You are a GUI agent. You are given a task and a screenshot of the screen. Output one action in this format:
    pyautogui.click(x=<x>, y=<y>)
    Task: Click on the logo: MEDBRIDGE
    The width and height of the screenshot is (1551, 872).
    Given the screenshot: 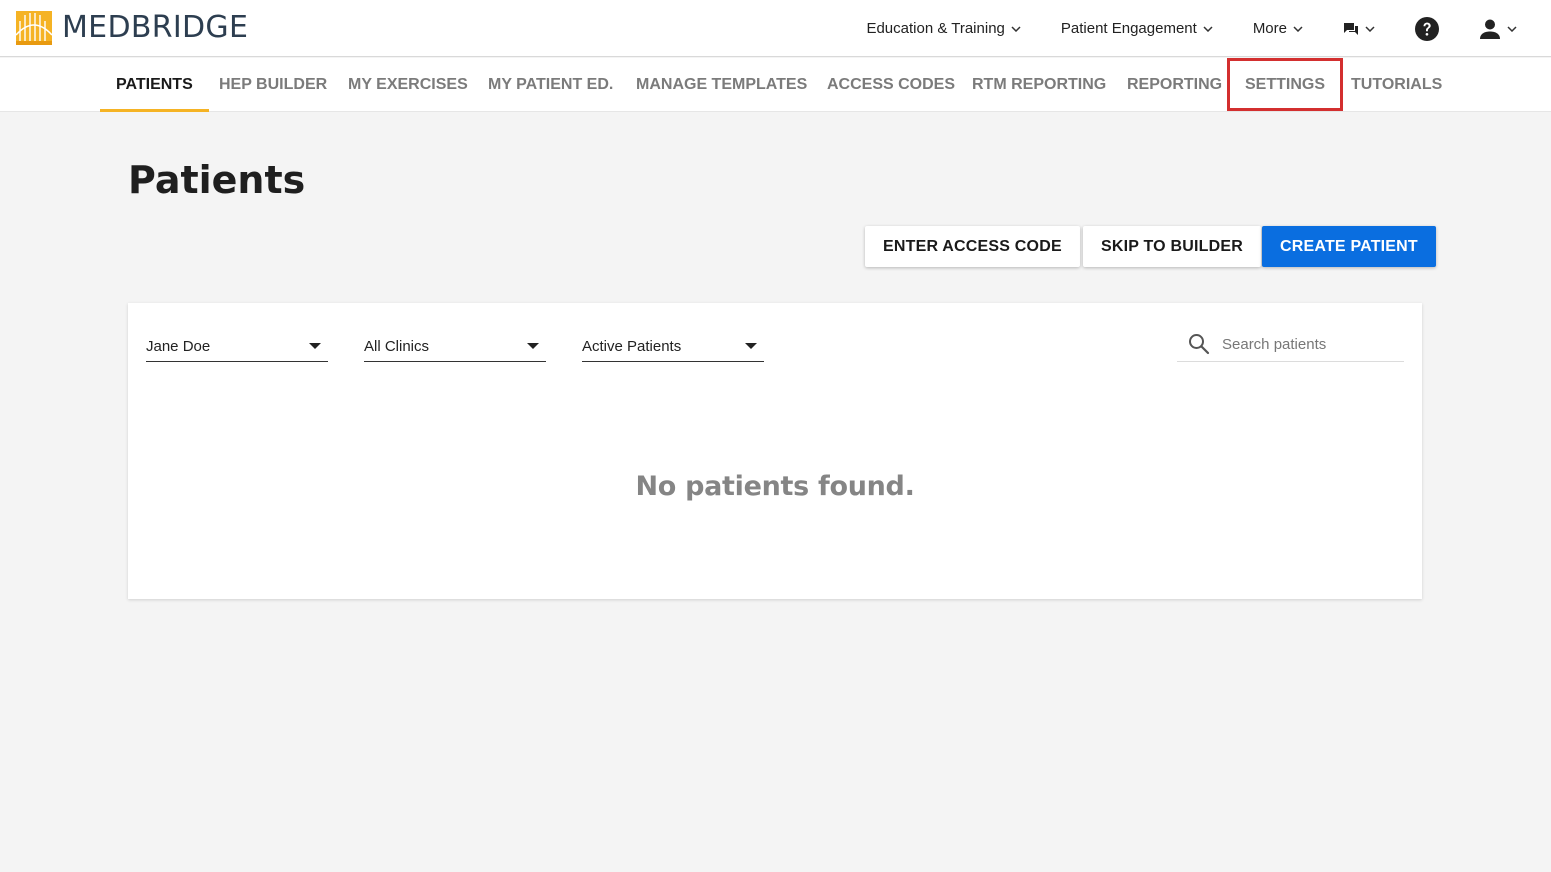 What is the action you would take?
    pyautogui.click(x=132, y=28)
    